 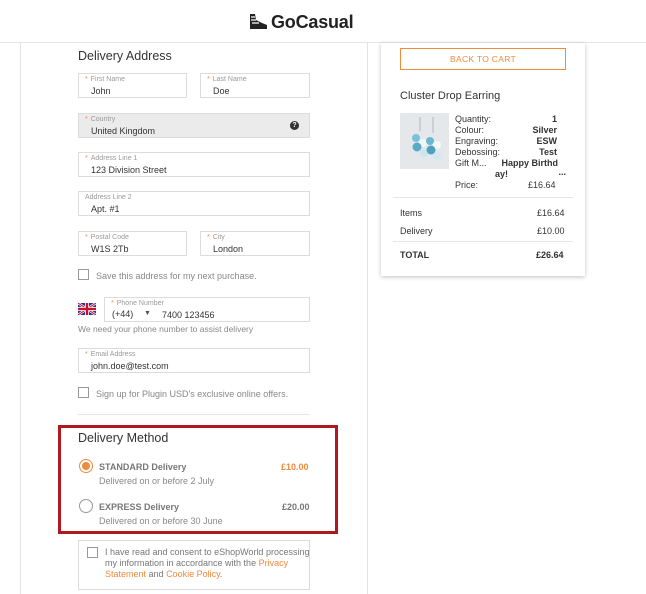 What do you see at coordinates (113, 354) in the screenshot?
I see `email-label: Email Address` at bounding box center [113, 354].